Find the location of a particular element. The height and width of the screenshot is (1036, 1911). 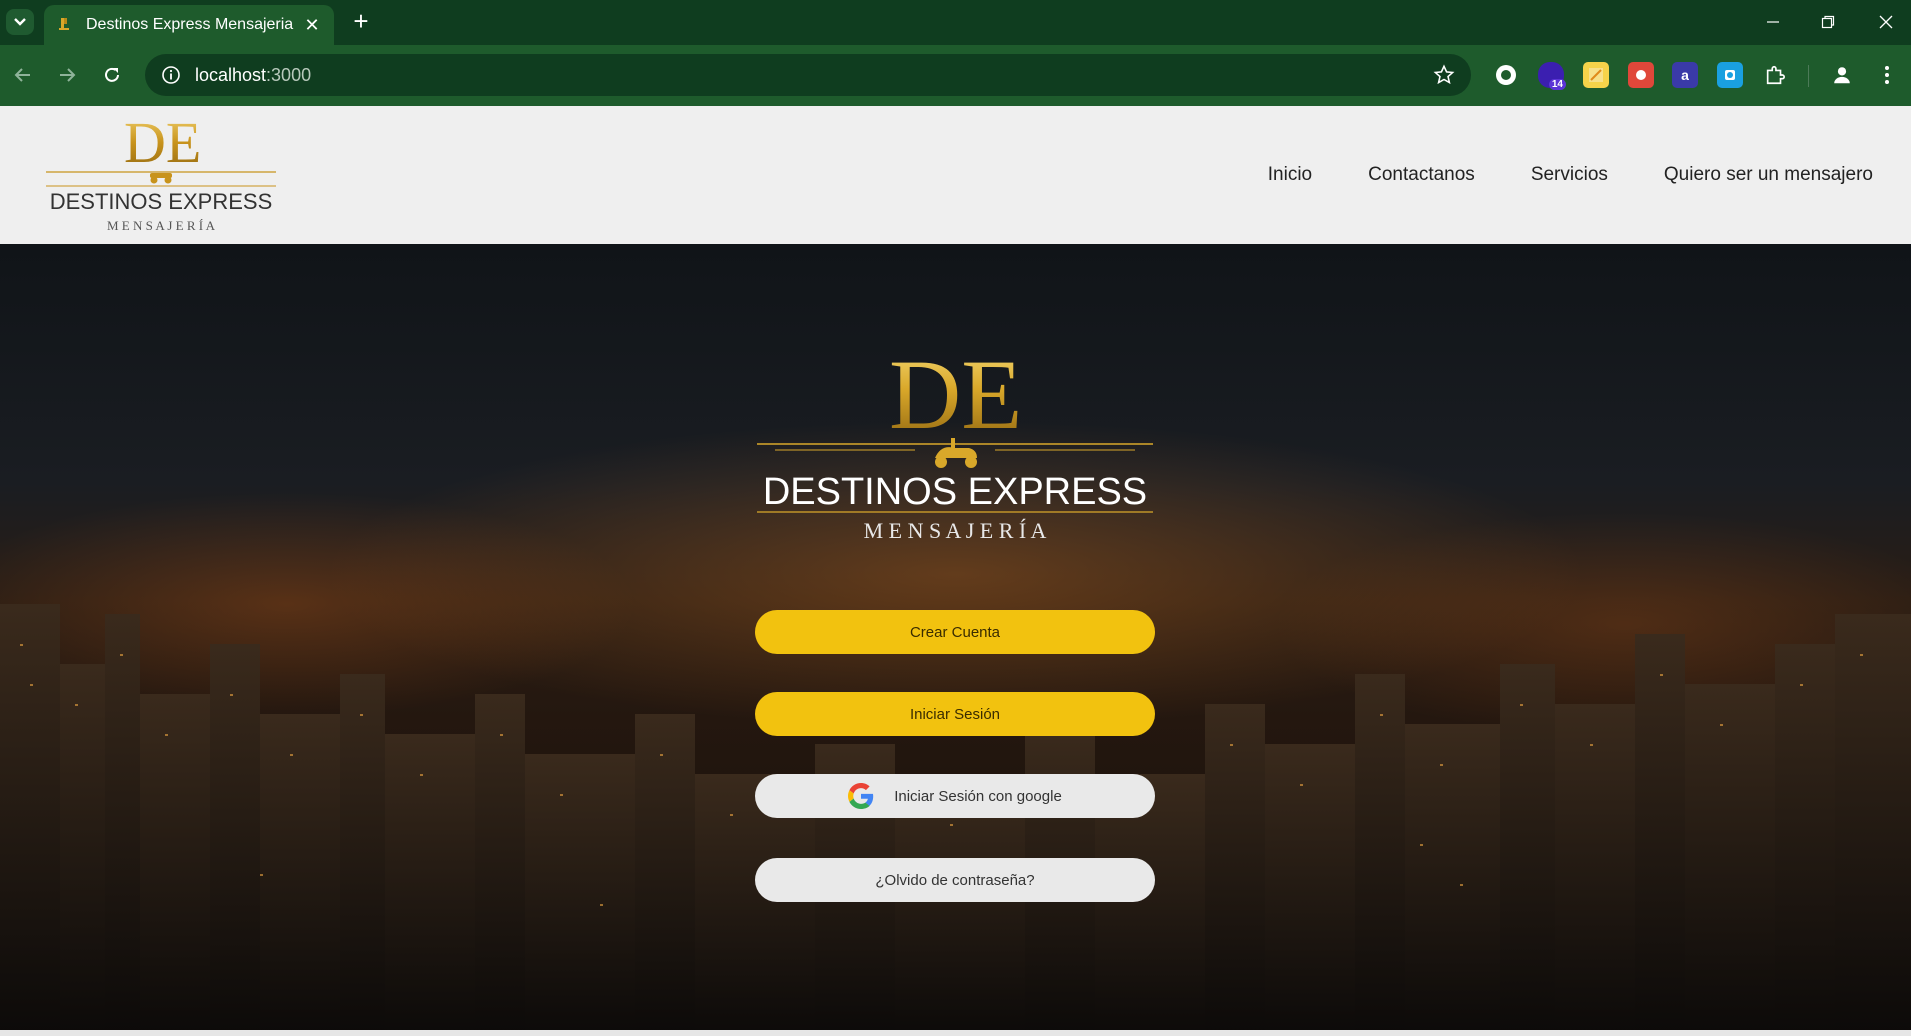

nav-servicios: Servicios is located at coordinates (1569, 175).